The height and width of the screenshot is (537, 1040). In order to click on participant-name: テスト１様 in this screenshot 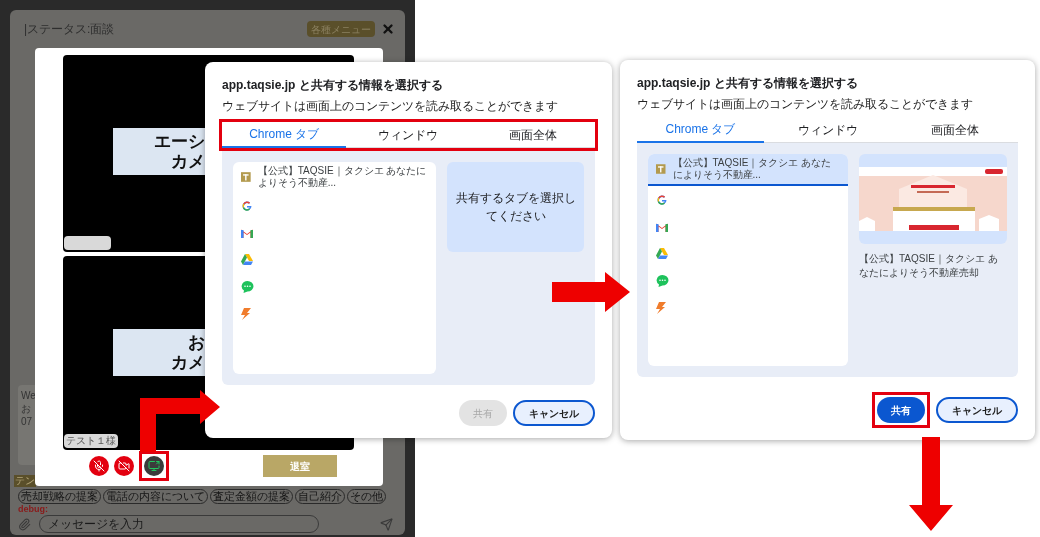, I will do `click(91, 441)`.